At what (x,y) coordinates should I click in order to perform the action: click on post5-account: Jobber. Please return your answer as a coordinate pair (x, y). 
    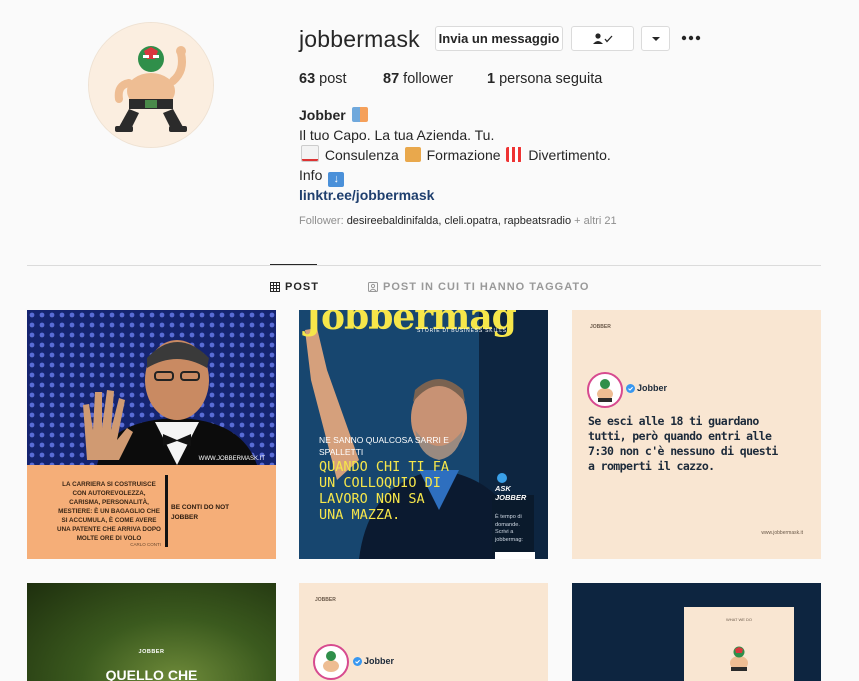
    Looking at the image, I should click on (379, 661).